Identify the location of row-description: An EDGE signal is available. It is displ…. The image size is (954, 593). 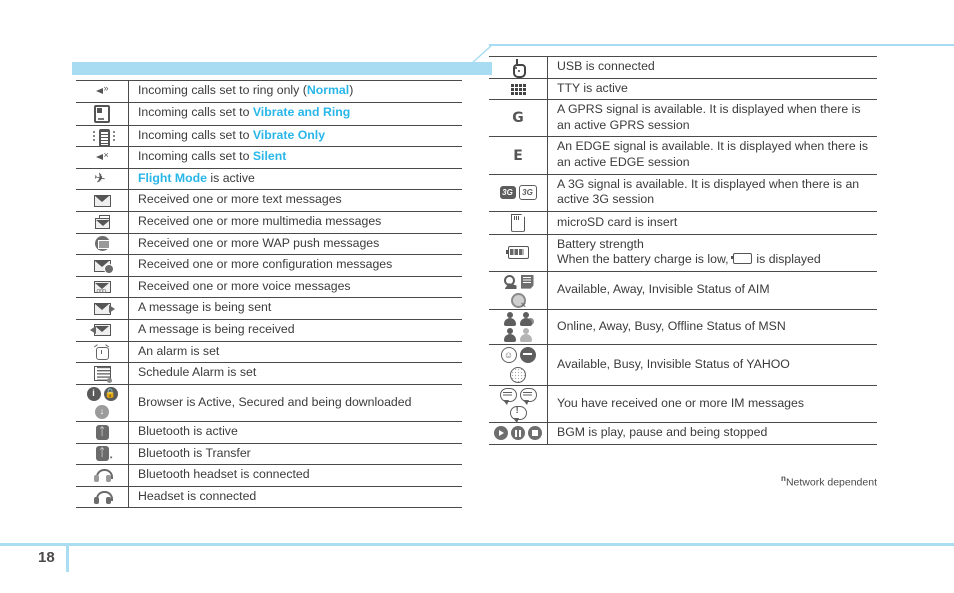
(712, 154).